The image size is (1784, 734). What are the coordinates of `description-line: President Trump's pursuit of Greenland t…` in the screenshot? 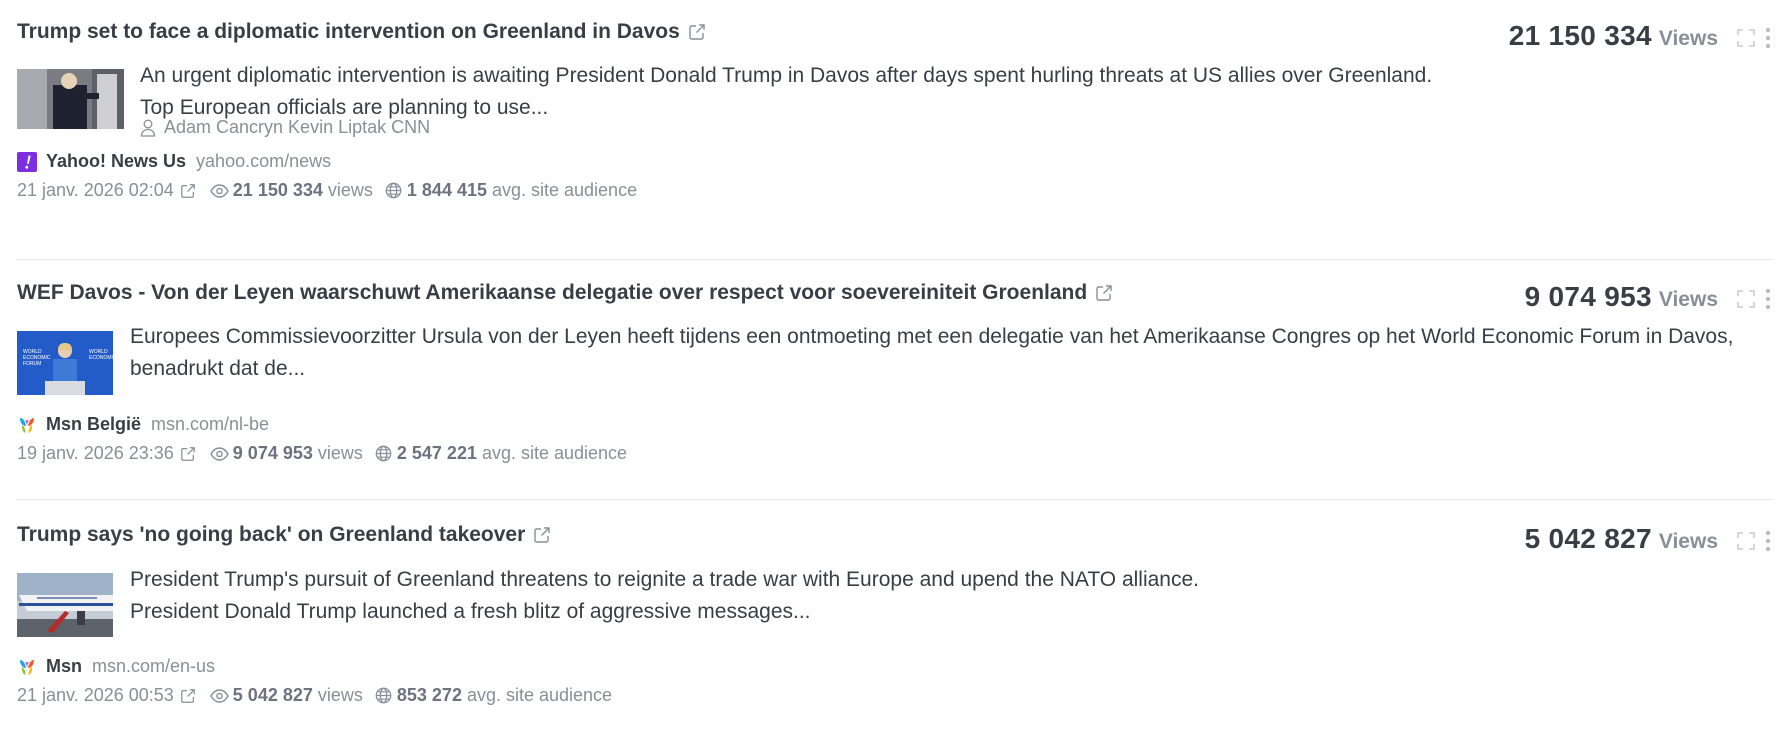 It's located at (665, 579).